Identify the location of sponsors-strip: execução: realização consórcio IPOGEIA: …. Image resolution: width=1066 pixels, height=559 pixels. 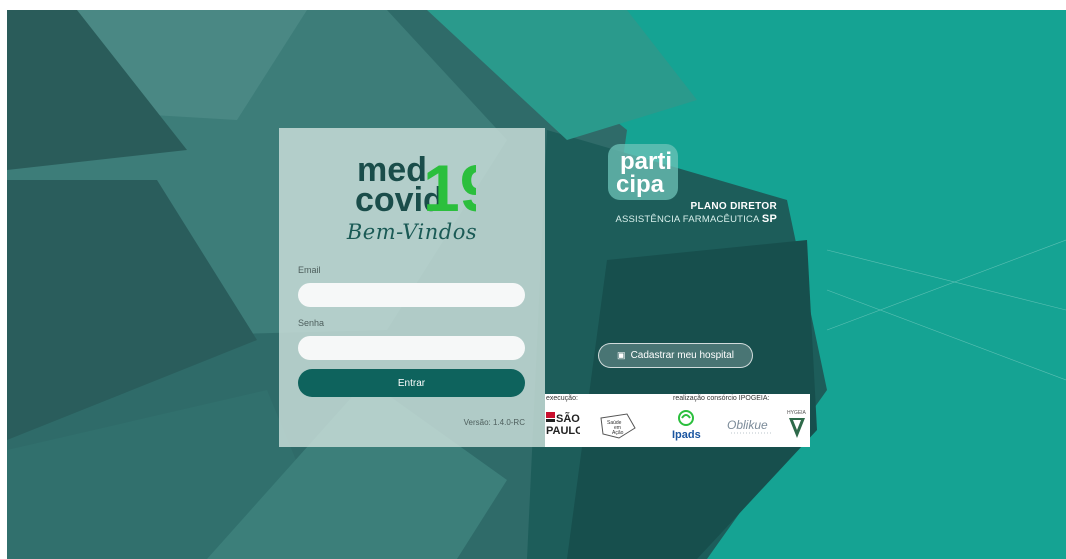
(677, 420).